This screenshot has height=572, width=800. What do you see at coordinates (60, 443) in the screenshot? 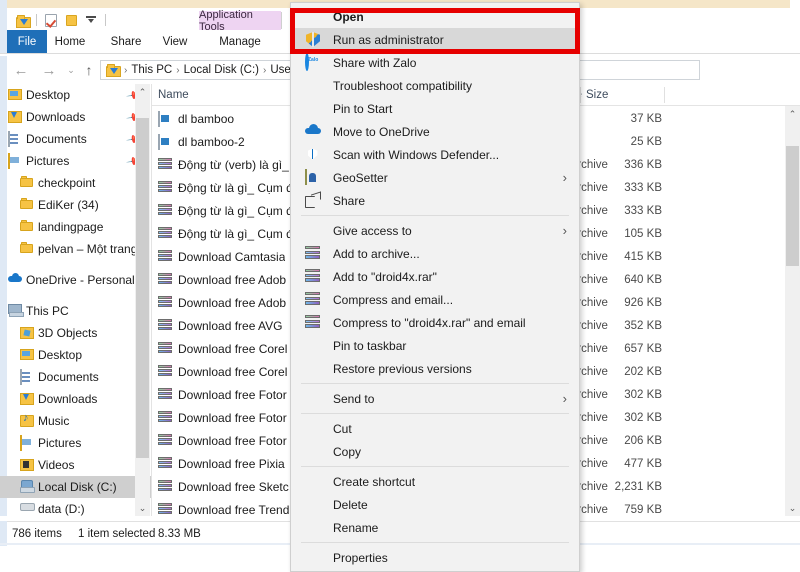
I see `sidebar-item-label: Pictures` at bounding box center [60, 443].